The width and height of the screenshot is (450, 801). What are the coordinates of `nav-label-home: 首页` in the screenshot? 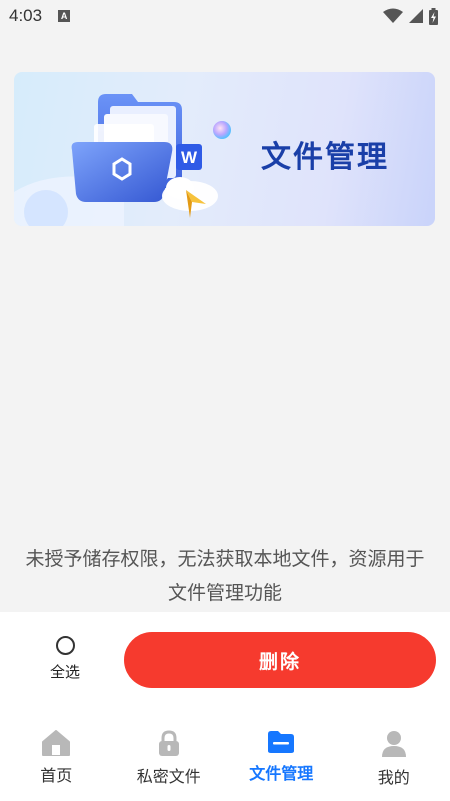 It's located at (56, 775).